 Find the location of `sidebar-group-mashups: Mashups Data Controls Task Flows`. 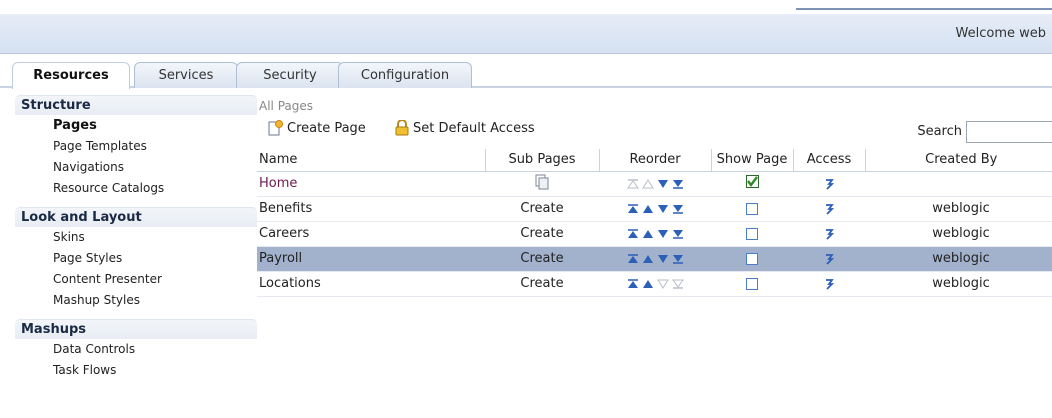

sidebar-group-mashups: Mashups Data Controls Task Flows is located at coordinates (136, 350).